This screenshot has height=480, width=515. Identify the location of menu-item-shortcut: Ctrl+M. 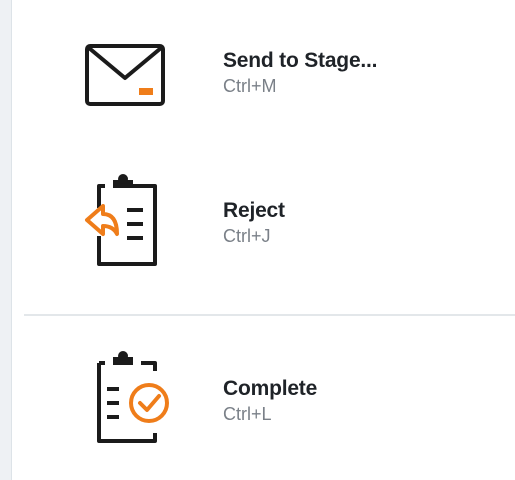
(250, 86).